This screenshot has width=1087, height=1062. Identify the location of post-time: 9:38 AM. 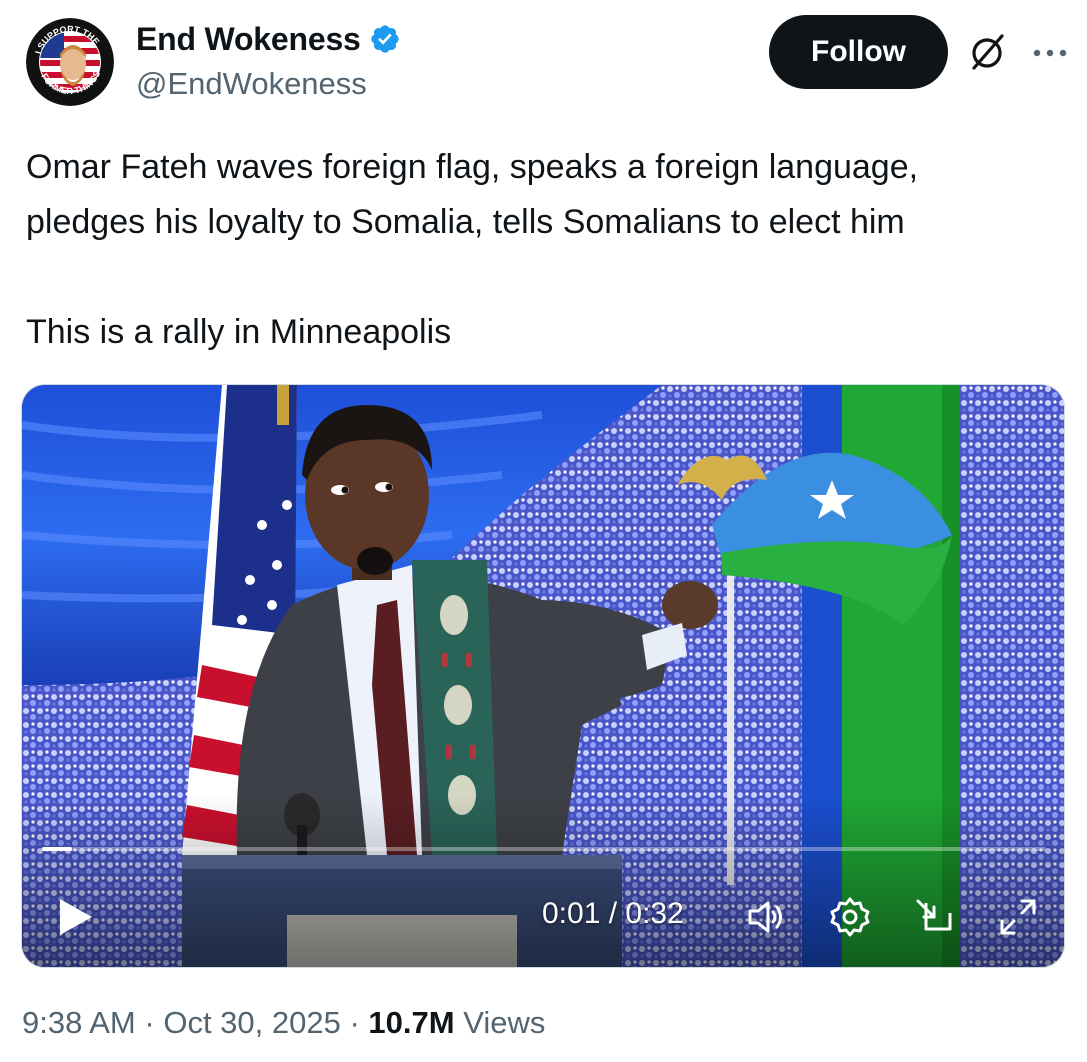
(79, 1022).